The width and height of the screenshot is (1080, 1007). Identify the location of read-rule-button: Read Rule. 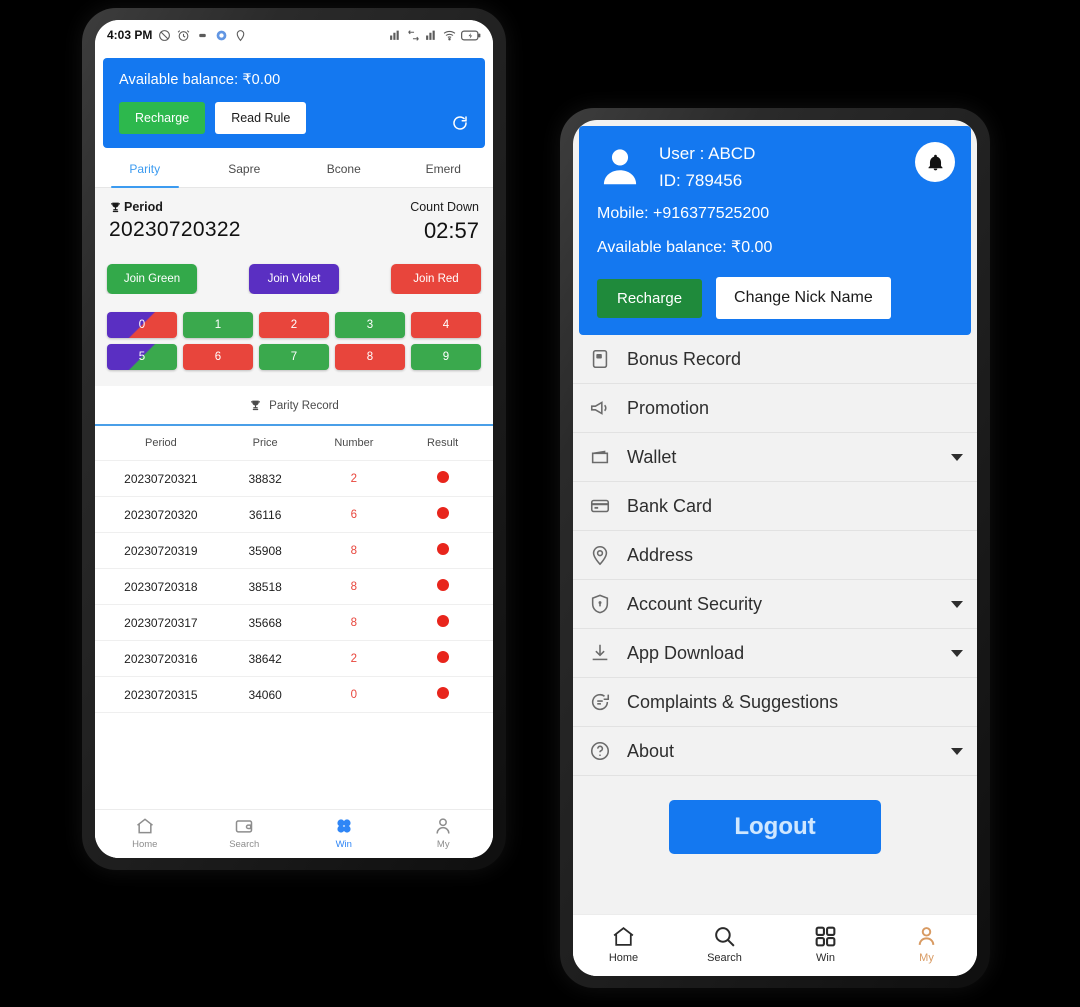
(261, 118).